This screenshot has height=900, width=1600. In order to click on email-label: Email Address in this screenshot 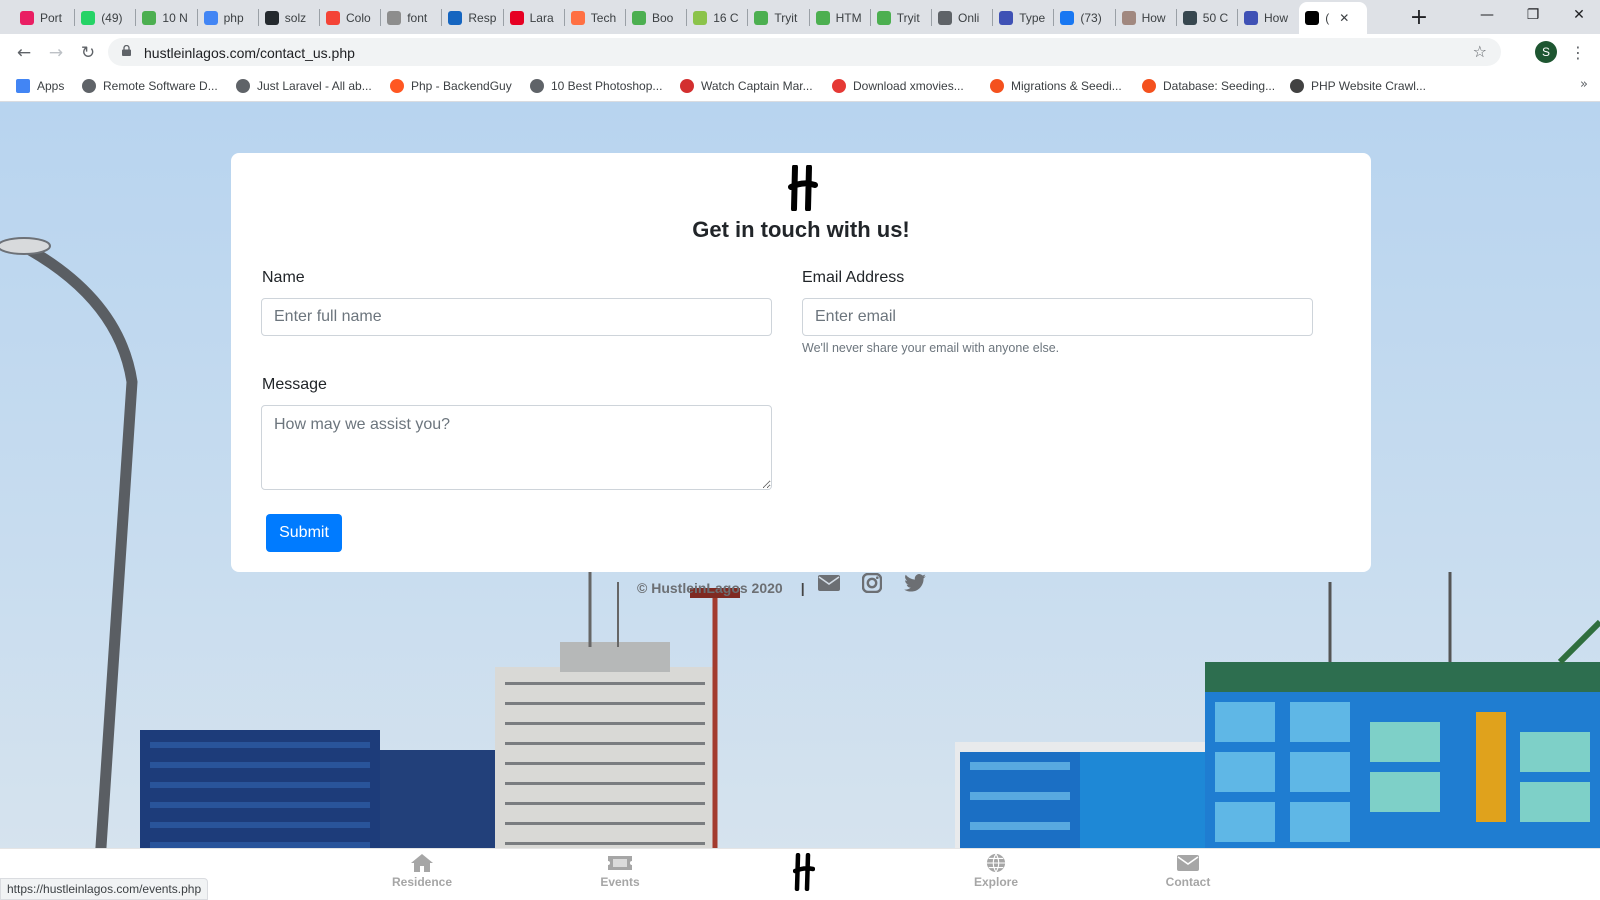, I will do `click(853, 277)`.